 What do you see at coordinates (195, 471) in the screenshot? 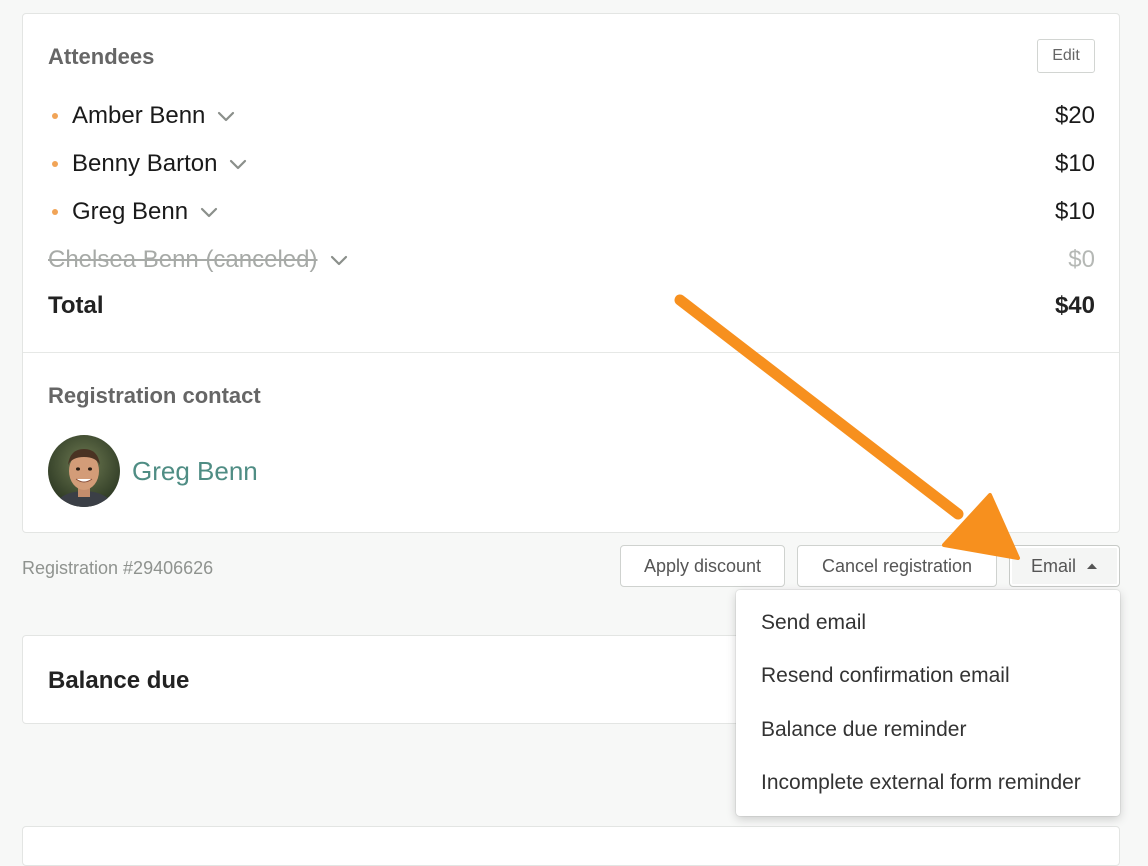
I see `contact-name-link: Greg Benn` at bounding box center [195, 471].